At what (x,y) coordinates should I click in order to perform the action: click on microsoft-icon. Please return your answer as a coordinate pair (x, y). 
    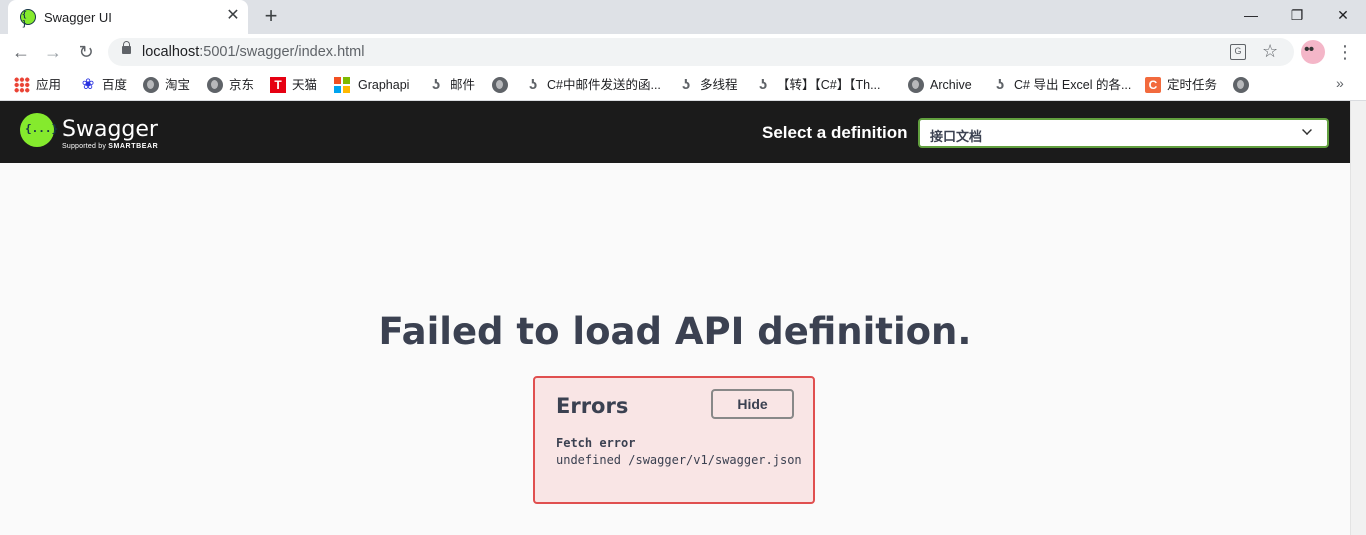
    Looking at the image, I should click on (342, 85).